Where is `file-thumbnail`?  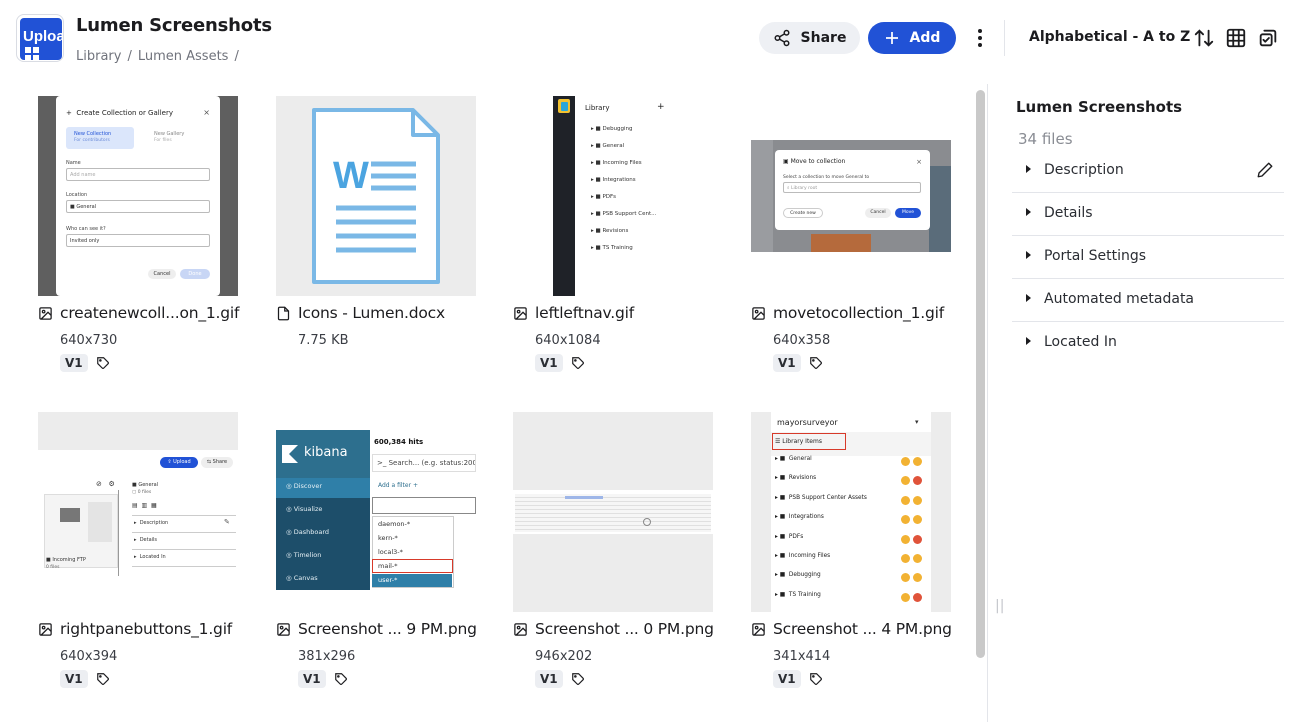 file-thumbnail is located at coordinates (613, 512).